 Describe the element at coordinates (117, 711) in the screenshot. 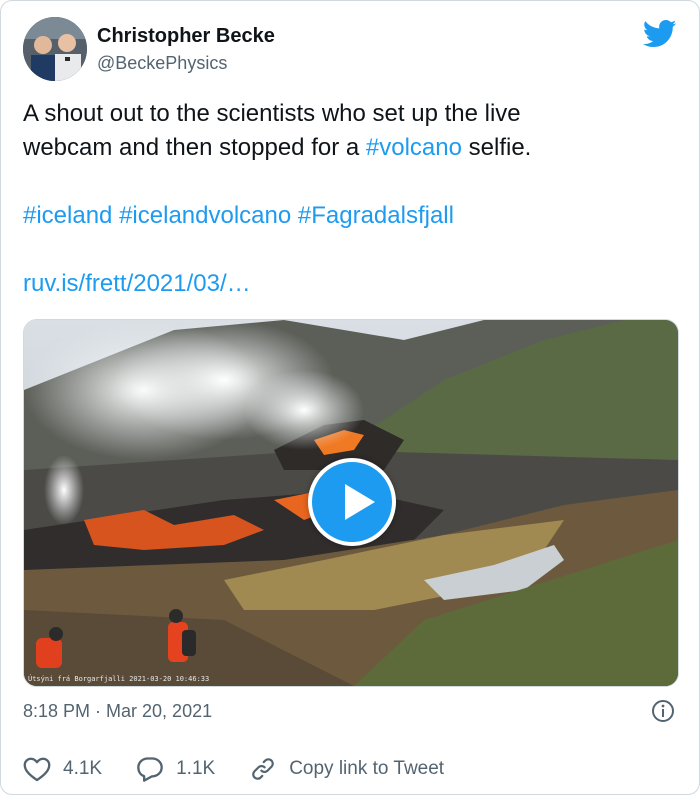

I see `tweet-timestamp: 8:18 PM · Mar 20, 2021` at that location.